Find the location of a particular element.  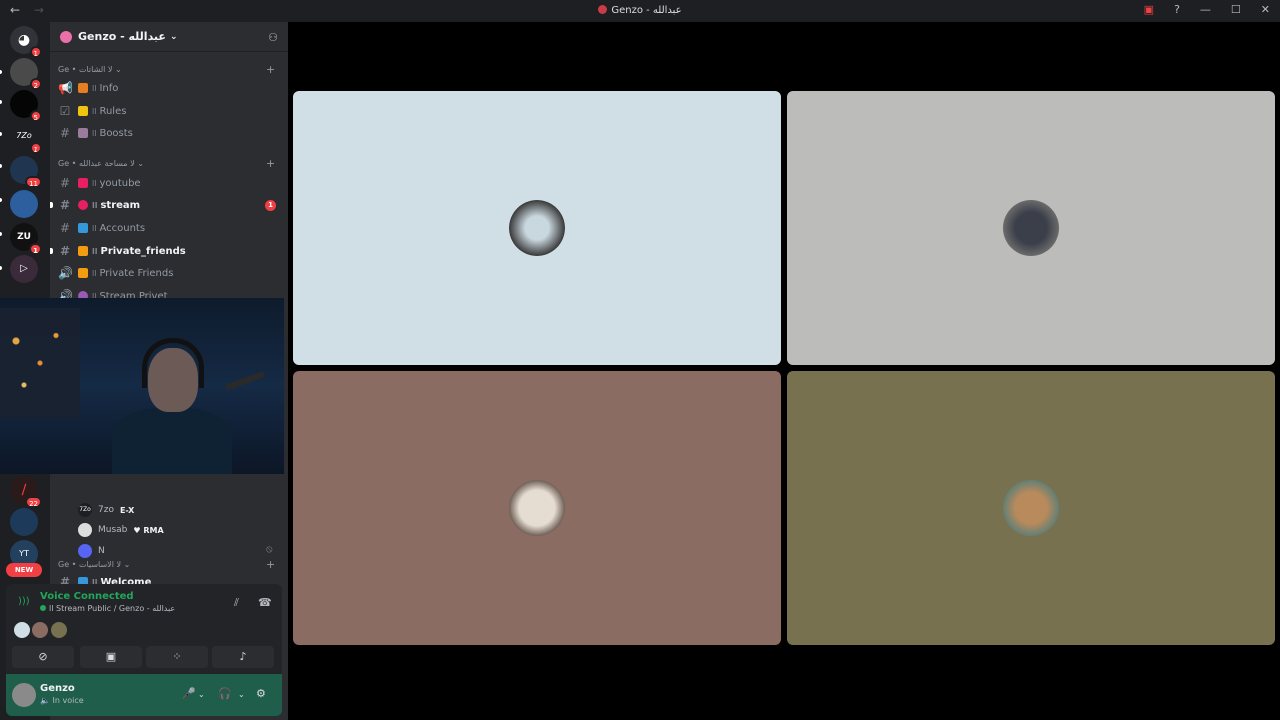

discord-home-icon: ◕ 1 is located at coordinates (26, 42).